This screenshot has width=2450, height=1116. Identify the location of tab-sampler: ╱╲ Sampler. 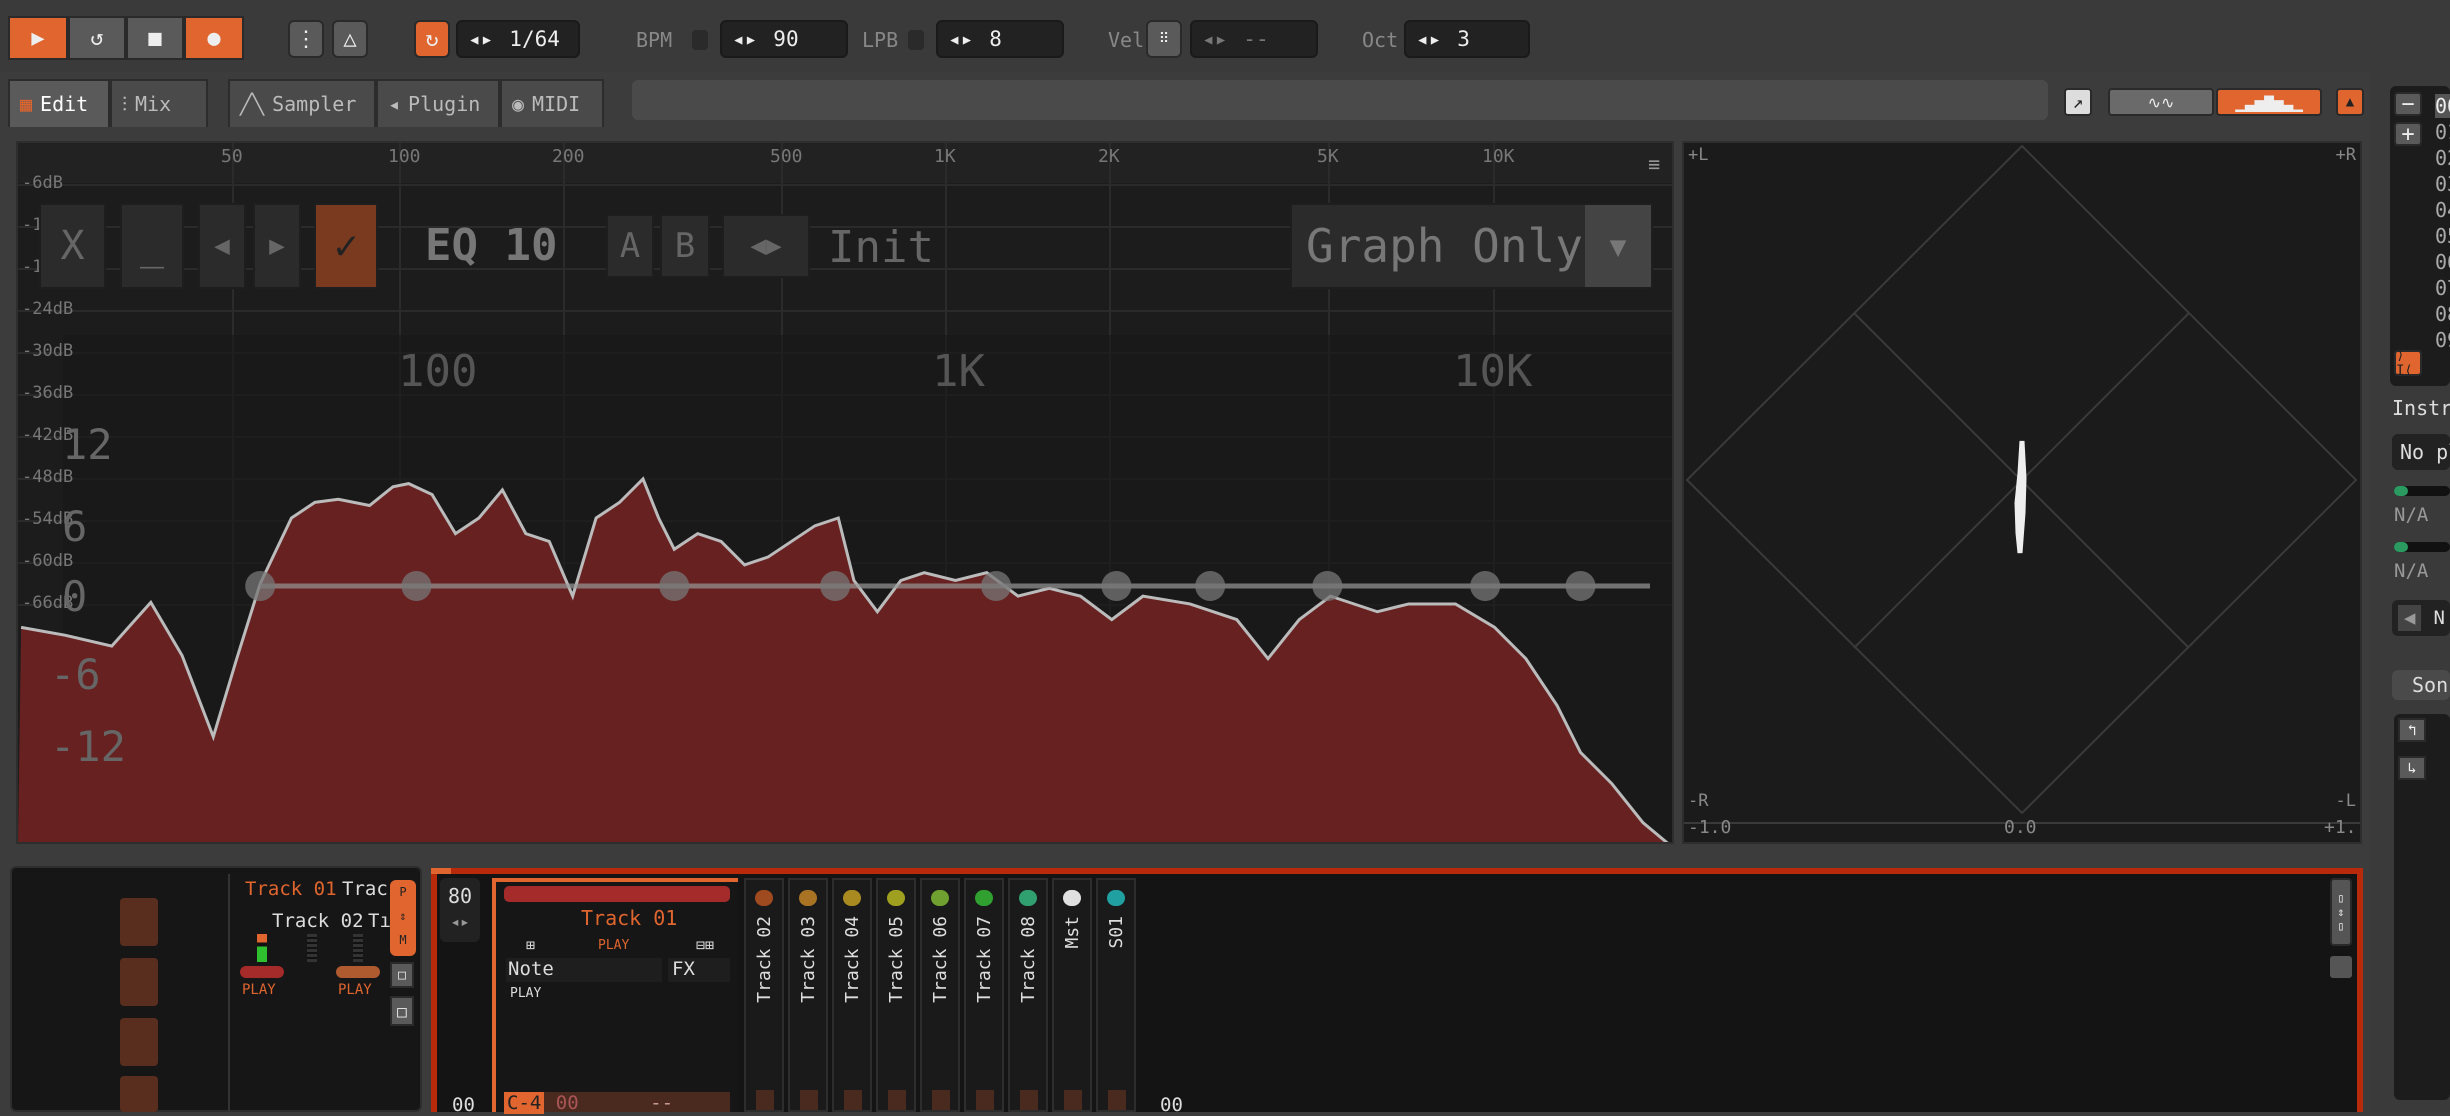
(302, 103).